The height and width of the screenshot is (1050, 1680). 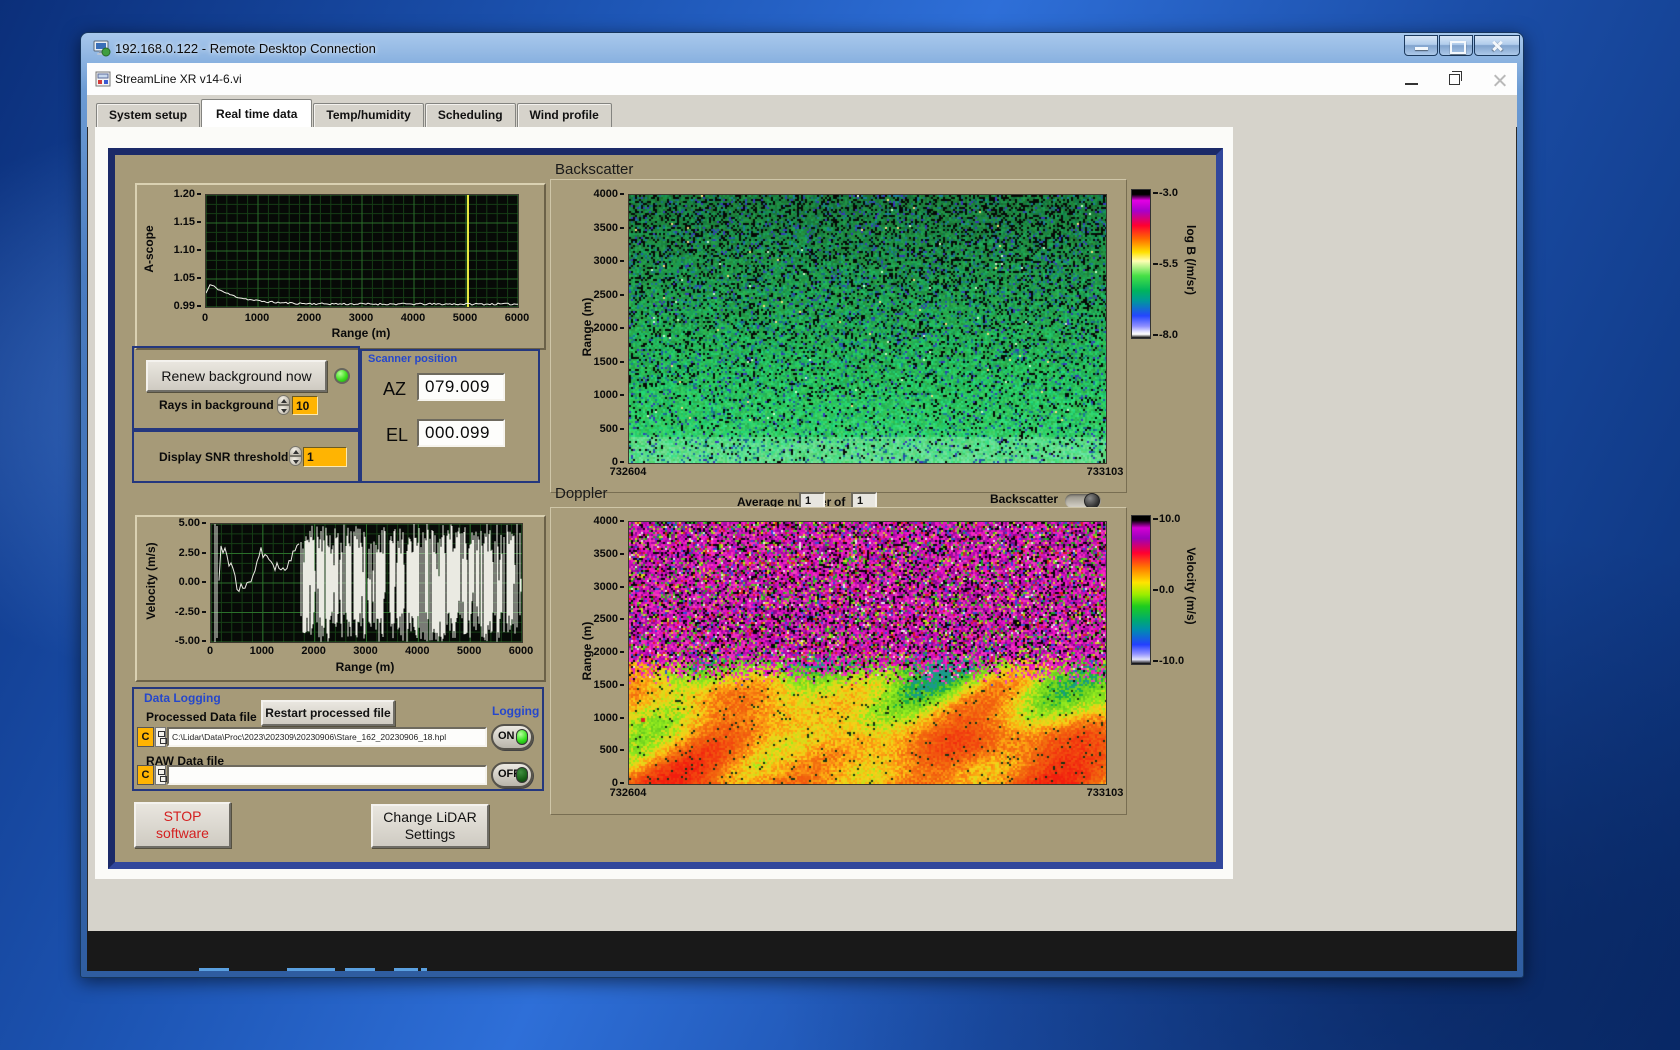 I want to click on snr-spinner, so click(x=295, y=456).